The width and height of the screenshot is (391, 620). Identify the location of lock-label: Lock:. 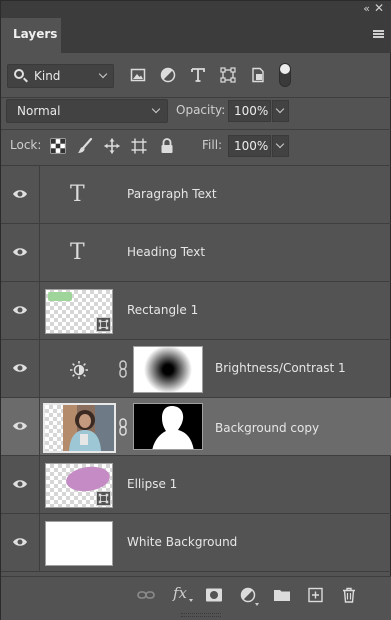
(26, 145).